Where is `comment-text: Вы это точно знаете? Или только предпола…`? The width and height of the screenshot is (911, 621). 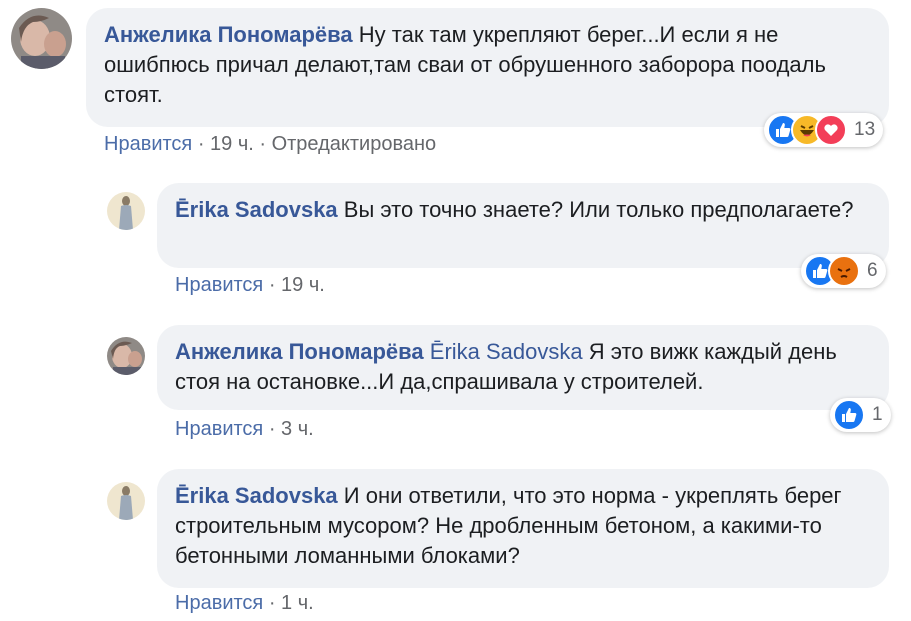
comment-text: Вы это точно знаете? Или только предпола… is located at coordinates (595, 209).